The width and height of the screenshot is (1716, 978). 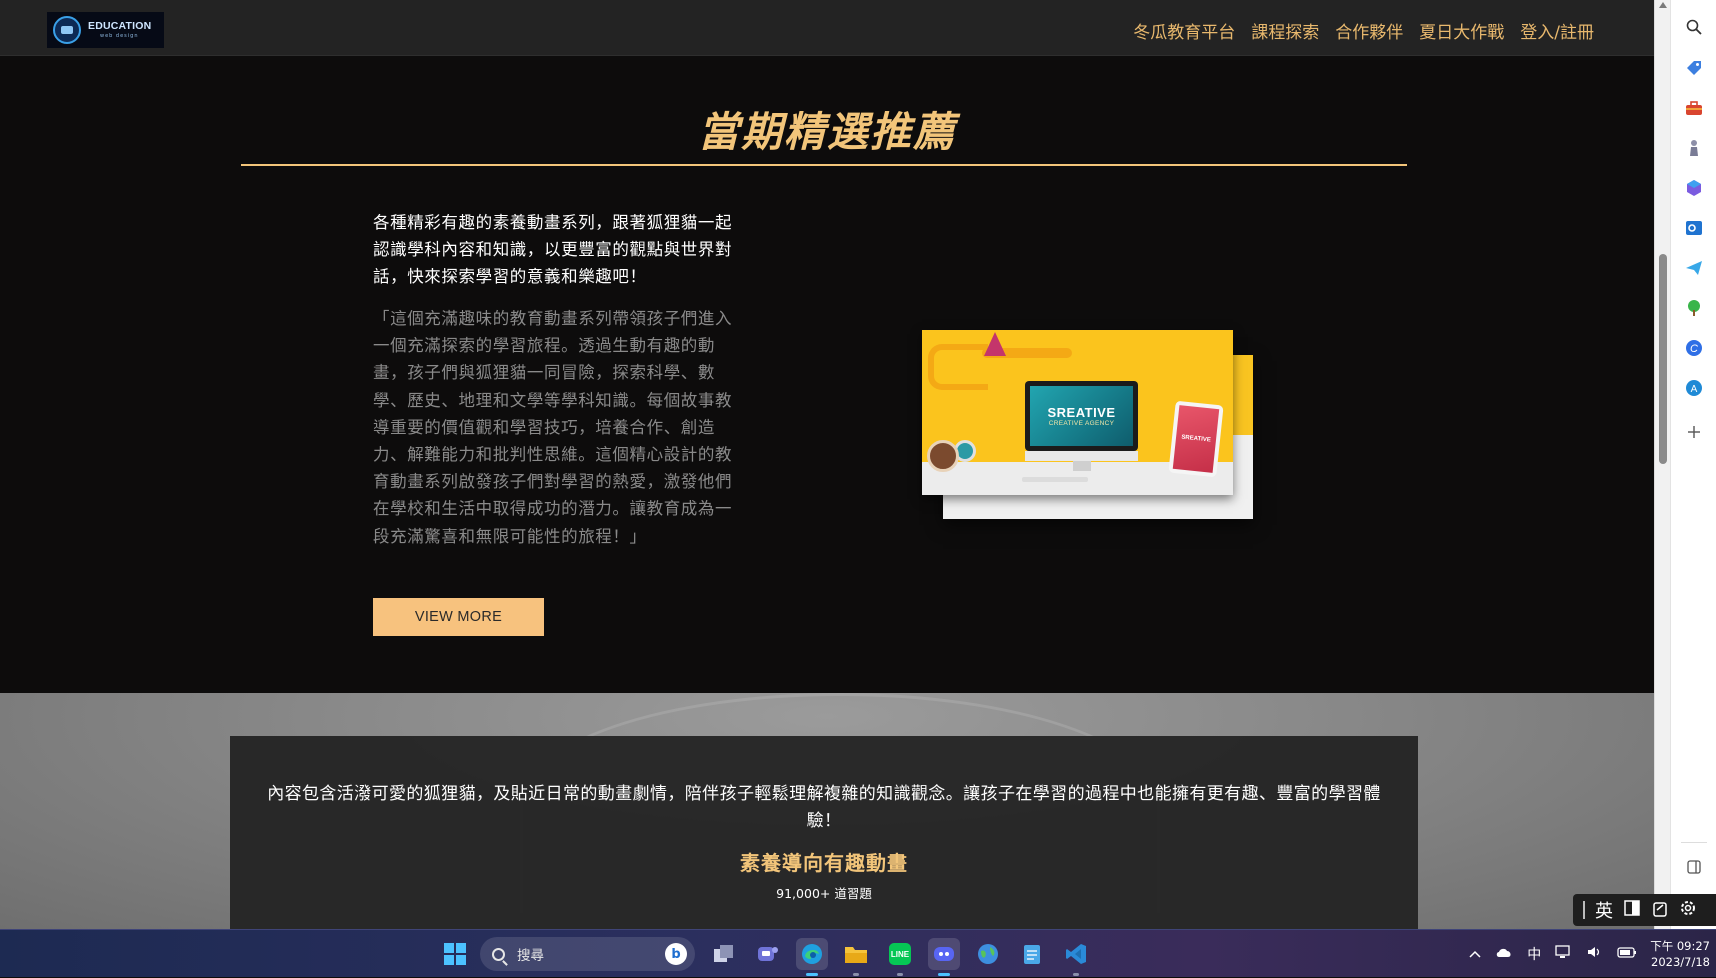 What do you see at coordinates (1285, 30) in the screenshot?
I see `nav-link-courses: 課程探索` at bounding box center [1285, 30].